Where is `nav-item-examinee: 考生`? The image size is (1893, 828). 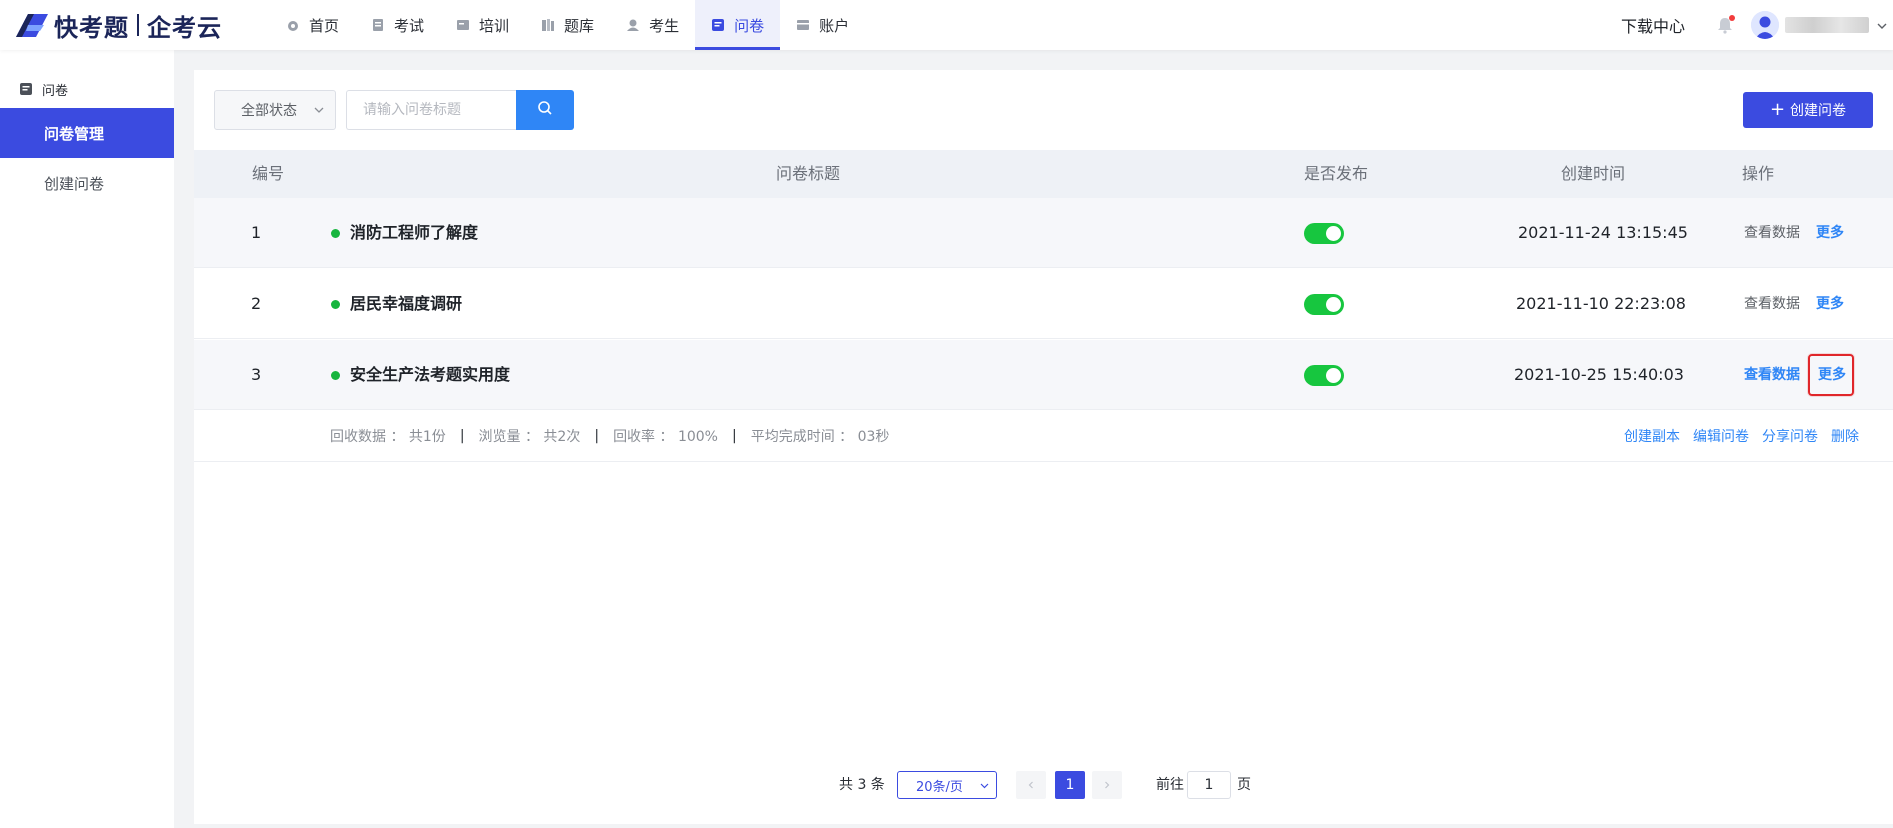
nav-item-examinee: 考生 is located at coordinates (652, 25).